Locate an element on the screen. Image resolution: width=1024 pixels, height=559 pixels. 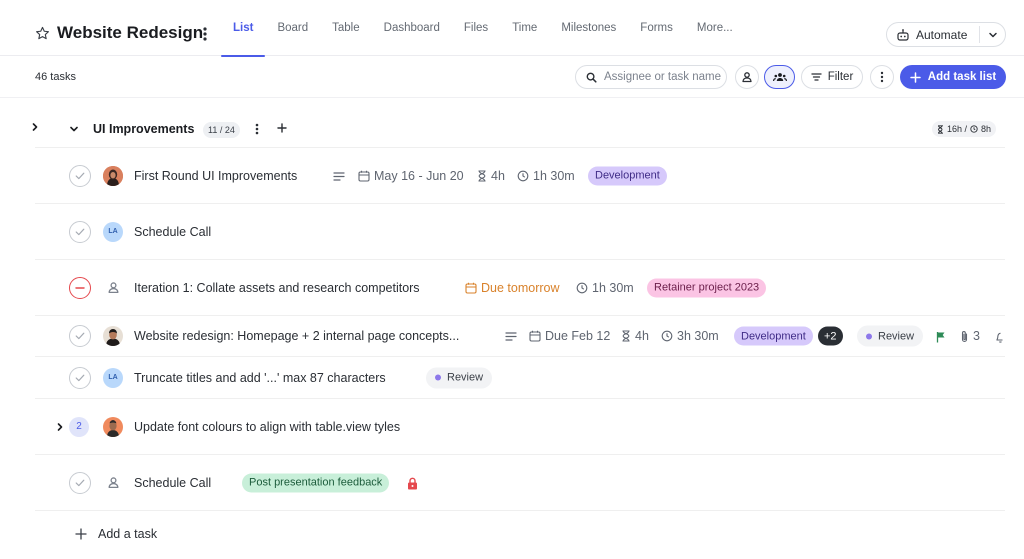
task-dates: May 16 - Jun 20 is located at coordinates (411, 176).